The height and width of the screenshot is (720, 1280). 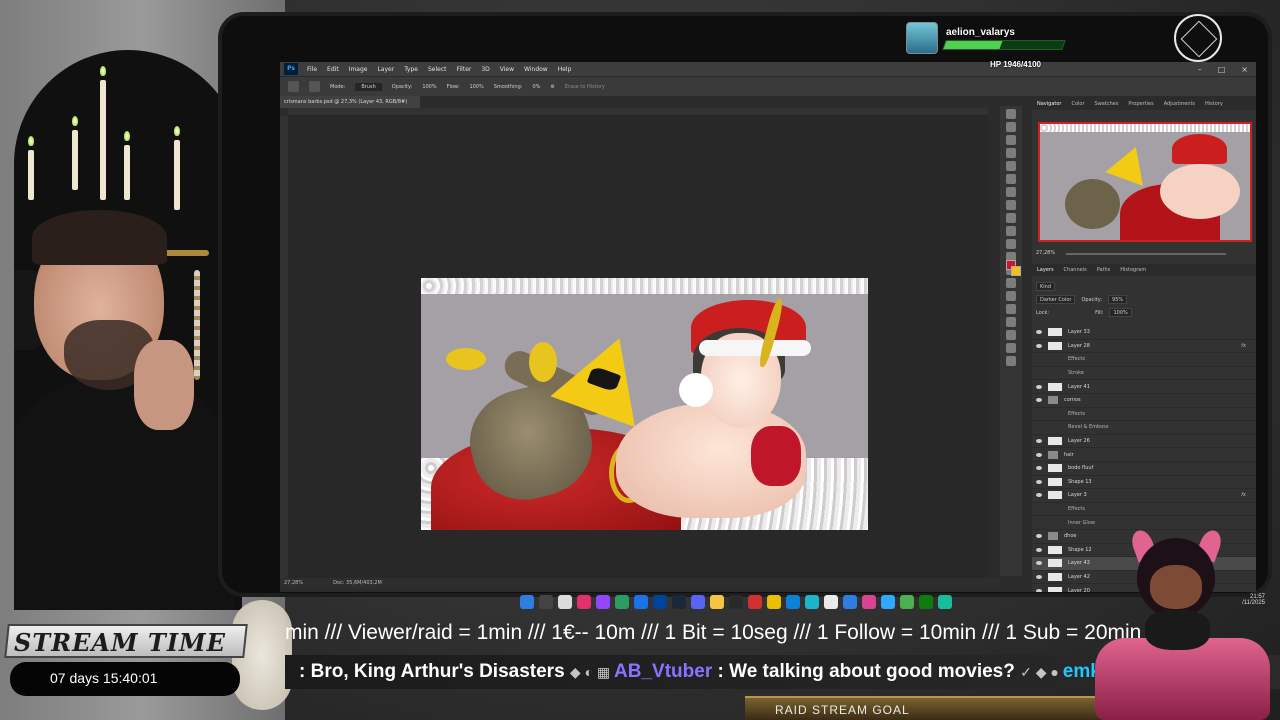 I want to click on minimize-icon: –, so click(x=1200, y=69).